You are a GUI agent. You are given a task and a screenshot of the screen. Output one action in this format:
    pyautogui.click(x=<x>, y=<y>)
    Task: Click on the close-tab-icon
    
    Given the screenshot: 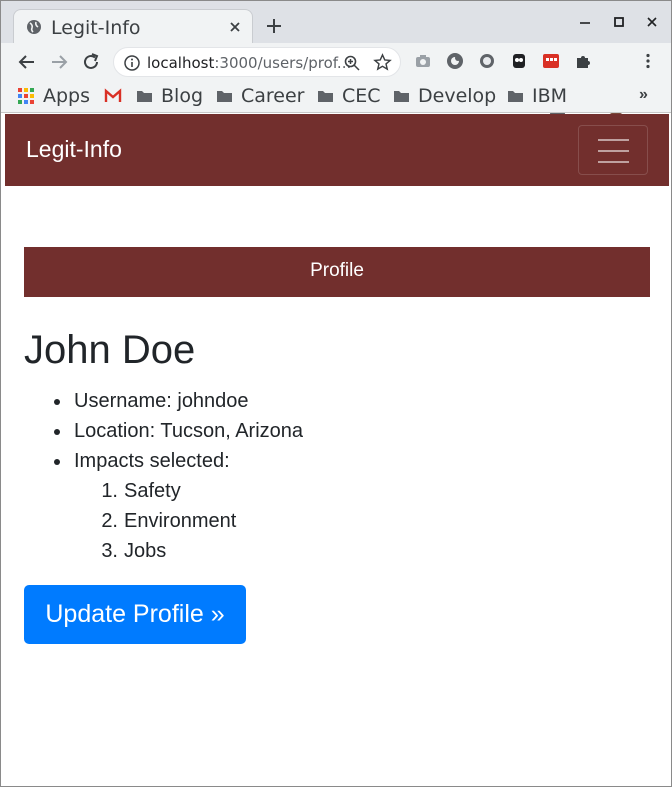 What is the action you would take?
    pyautogui.click(x=235, y=27)
    